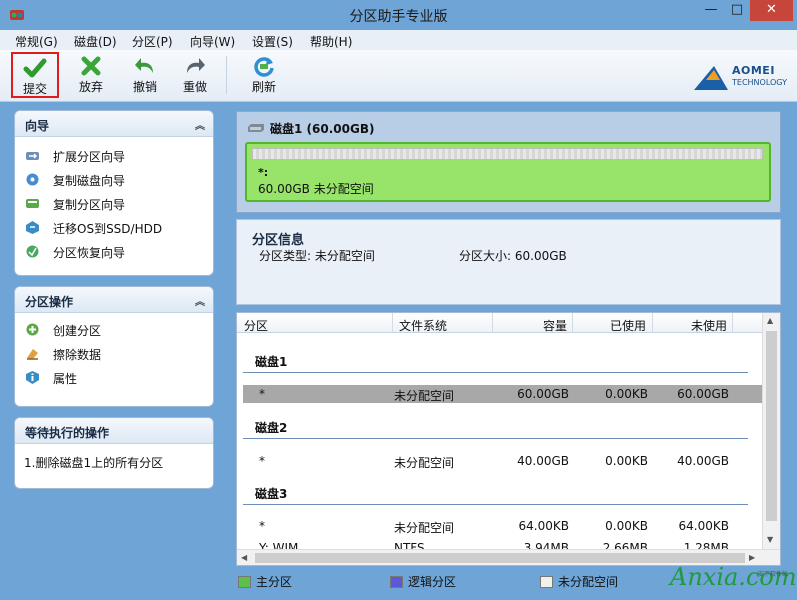 This screenshot has width=797, height=600. I want to click on wizard-partition-recovery: 分区恢复向导, so click(114, 251).